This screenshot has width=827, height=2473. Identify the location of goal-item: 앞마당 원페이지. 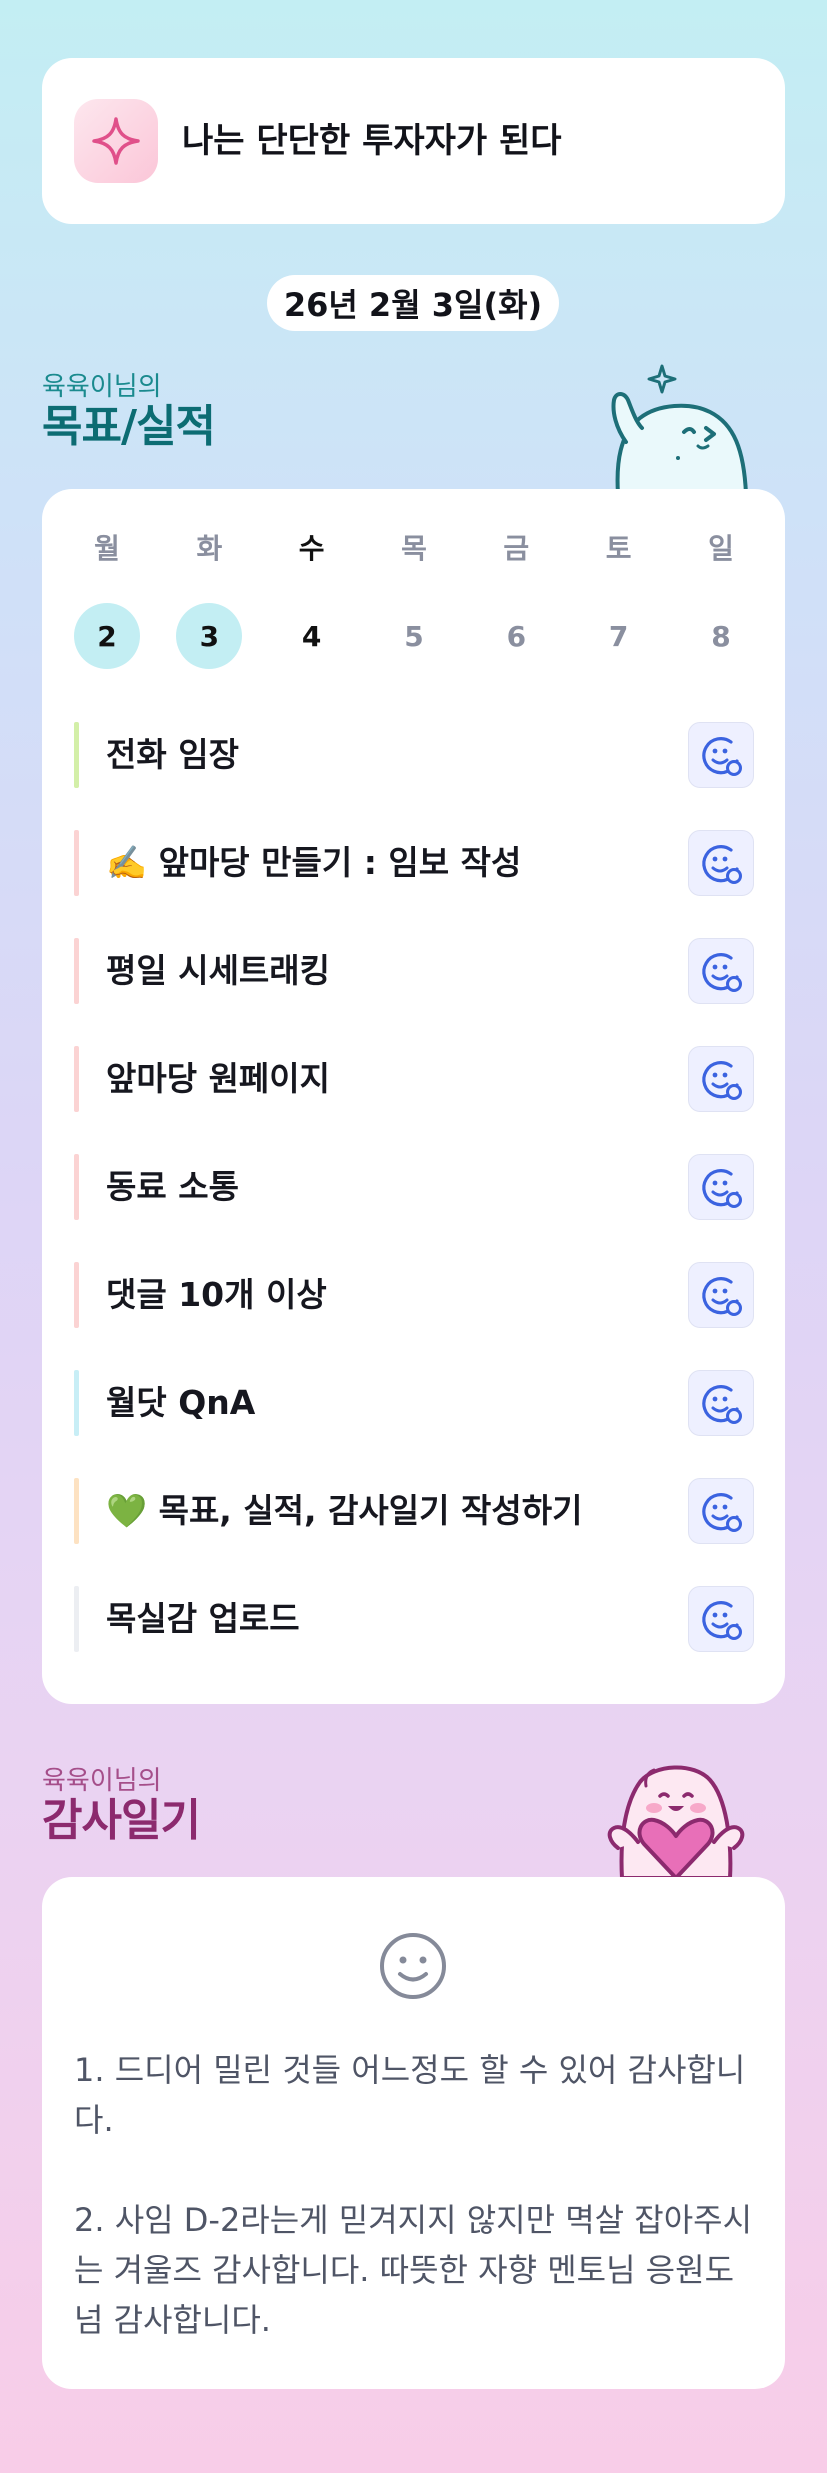
(414, 1079).